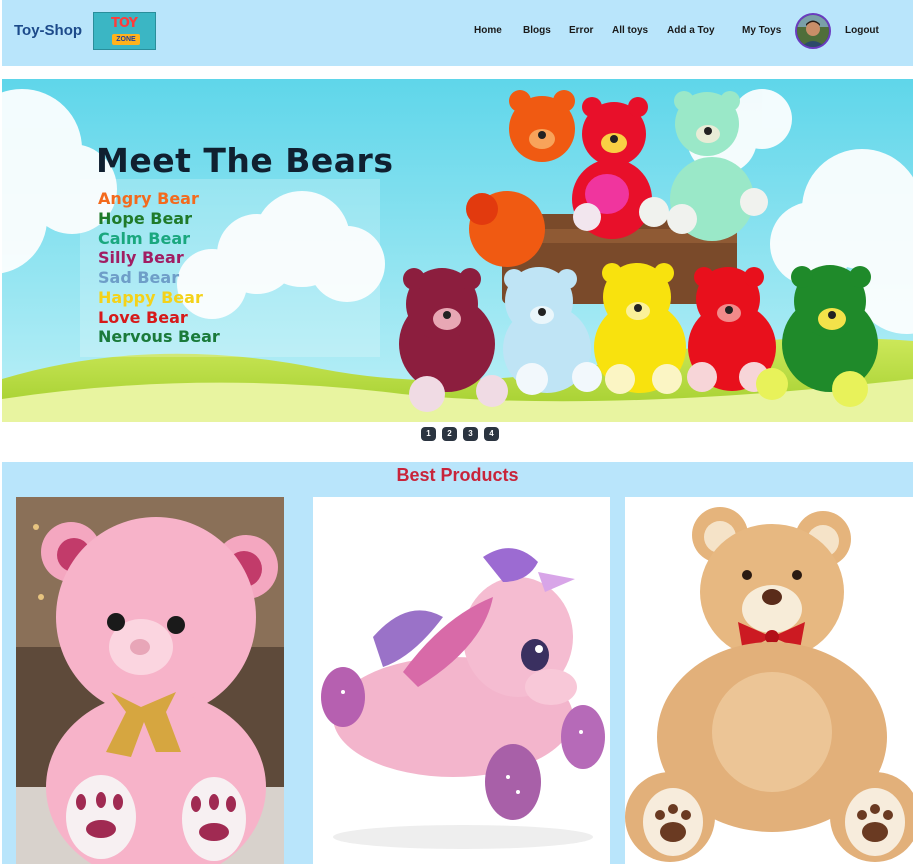 The image size is (913, 864). Describe the element at coordinates (862, 30) in the screenshot. I see `nav-link-logout: Logout` at that location.